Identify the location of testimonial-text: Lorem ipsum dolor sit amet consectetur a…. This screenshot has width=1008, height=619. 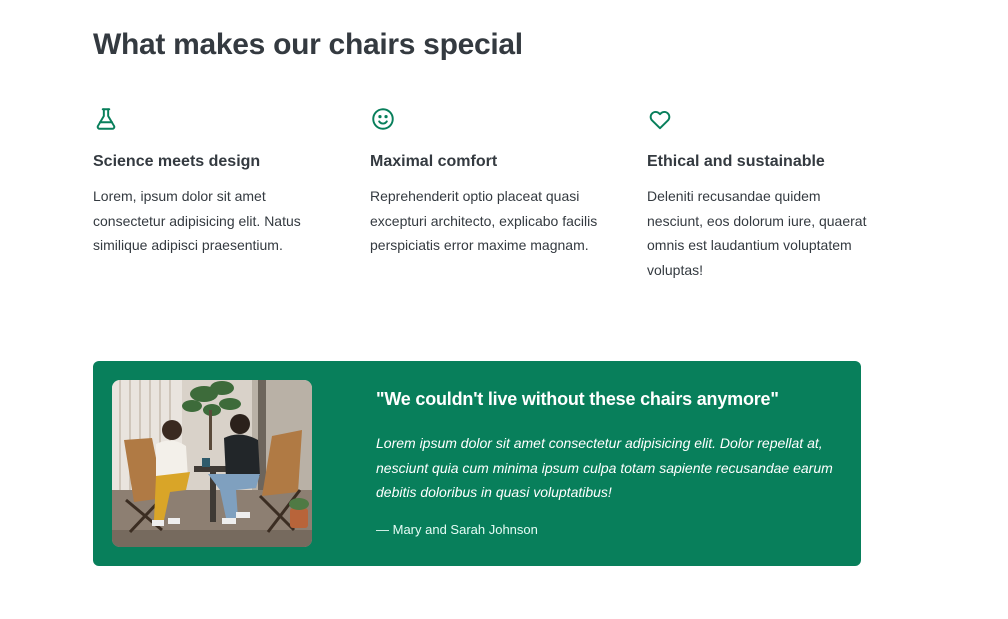
(604, 467).